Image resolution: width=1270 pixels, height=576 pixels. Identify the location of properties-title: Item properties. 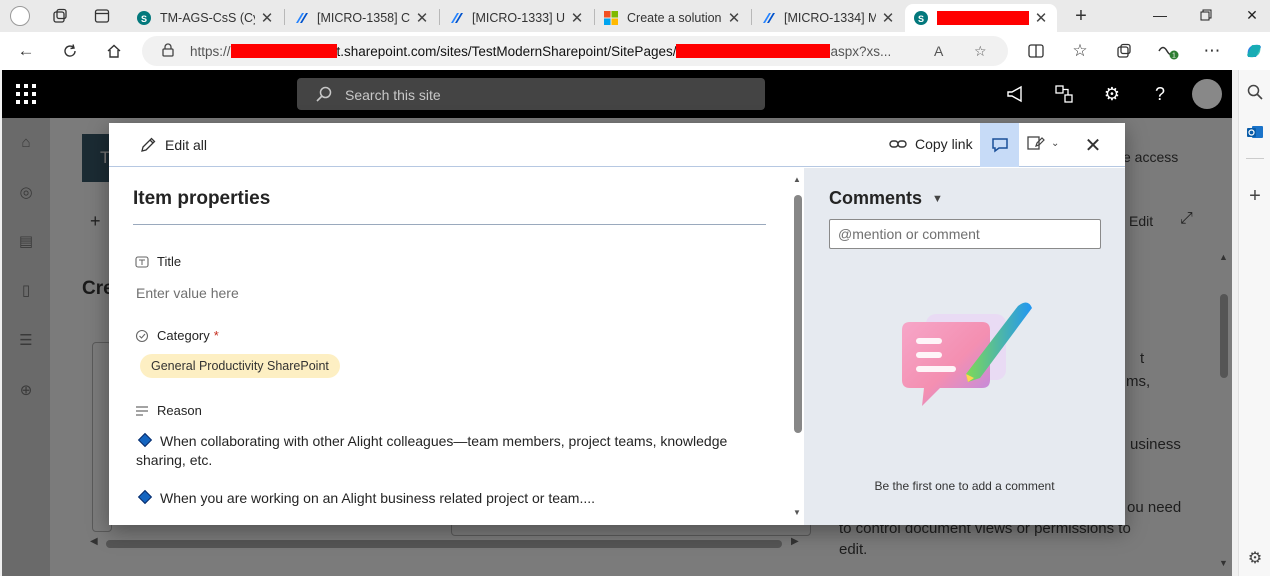
(202, 198).